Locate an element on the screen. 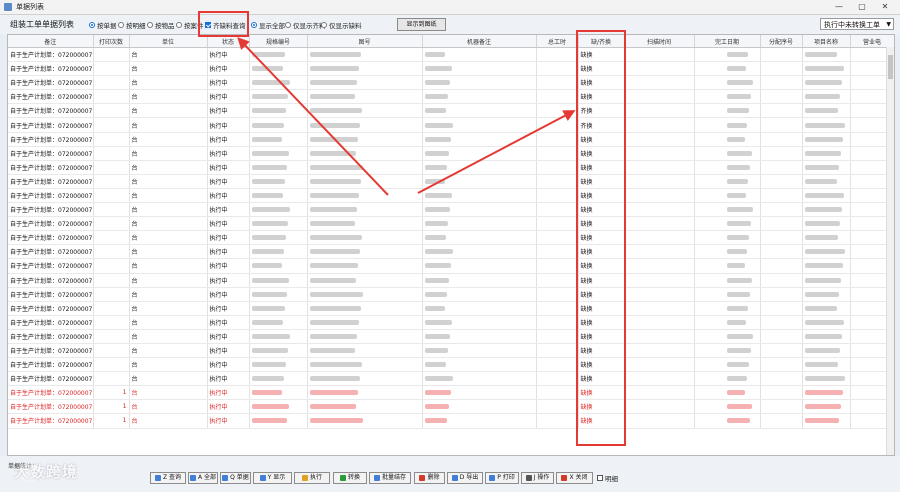 The image size is (900, 492). annotation-arrows is located at coordinates (406, 116).